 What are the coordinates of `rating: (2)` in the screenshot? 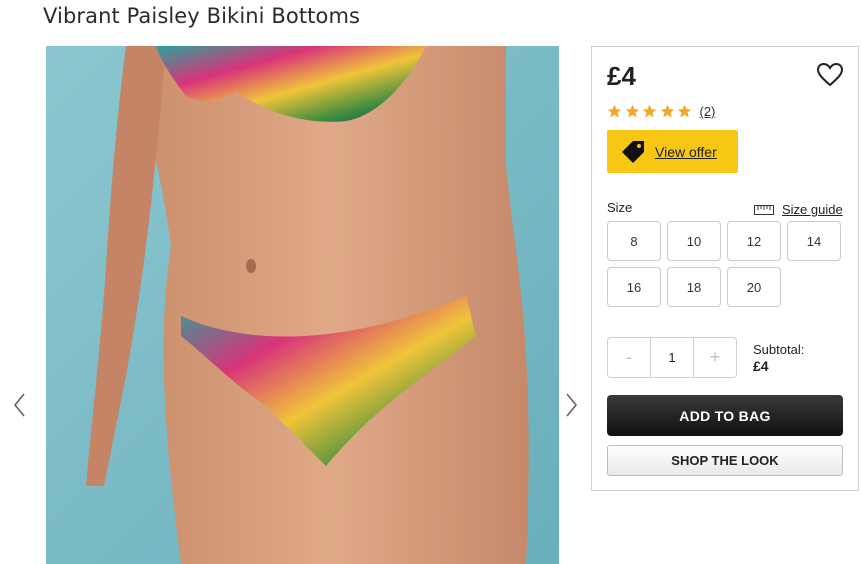 It's located at (661, 111).